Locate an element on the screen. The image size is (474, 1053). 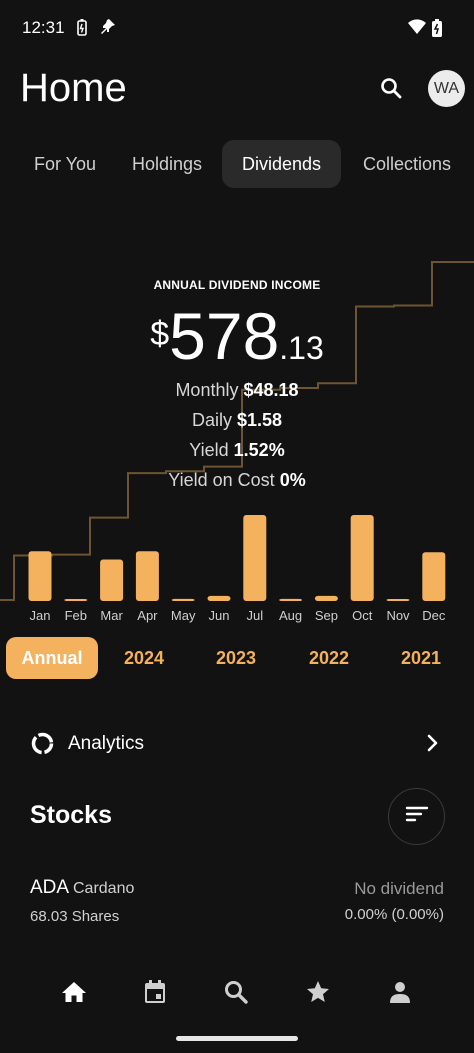
stocks-heading: Stocks is located at coordinates (71, 815).